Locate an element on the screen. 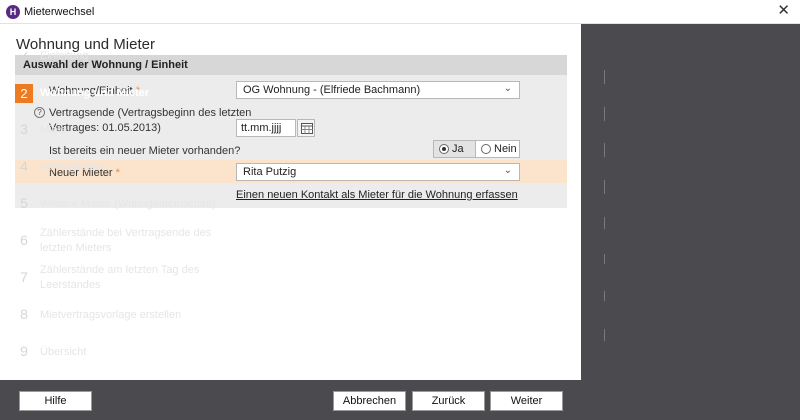 This screenshot has width=800, height=420. step-number: 9 is located at coordinates (24, 351).